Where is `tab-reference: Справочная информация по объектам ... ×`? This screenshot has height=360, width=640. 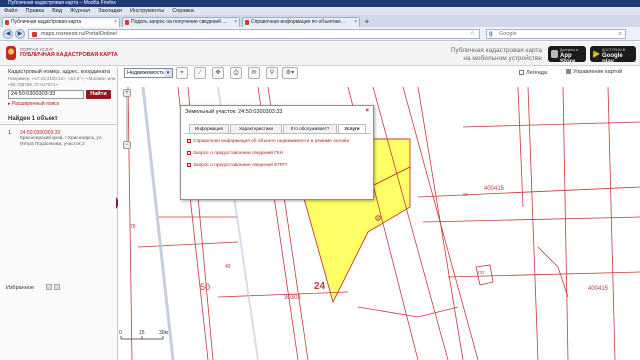 tab-reference: Справочная информация по объектам ... × is located at coordinates (301, 22).